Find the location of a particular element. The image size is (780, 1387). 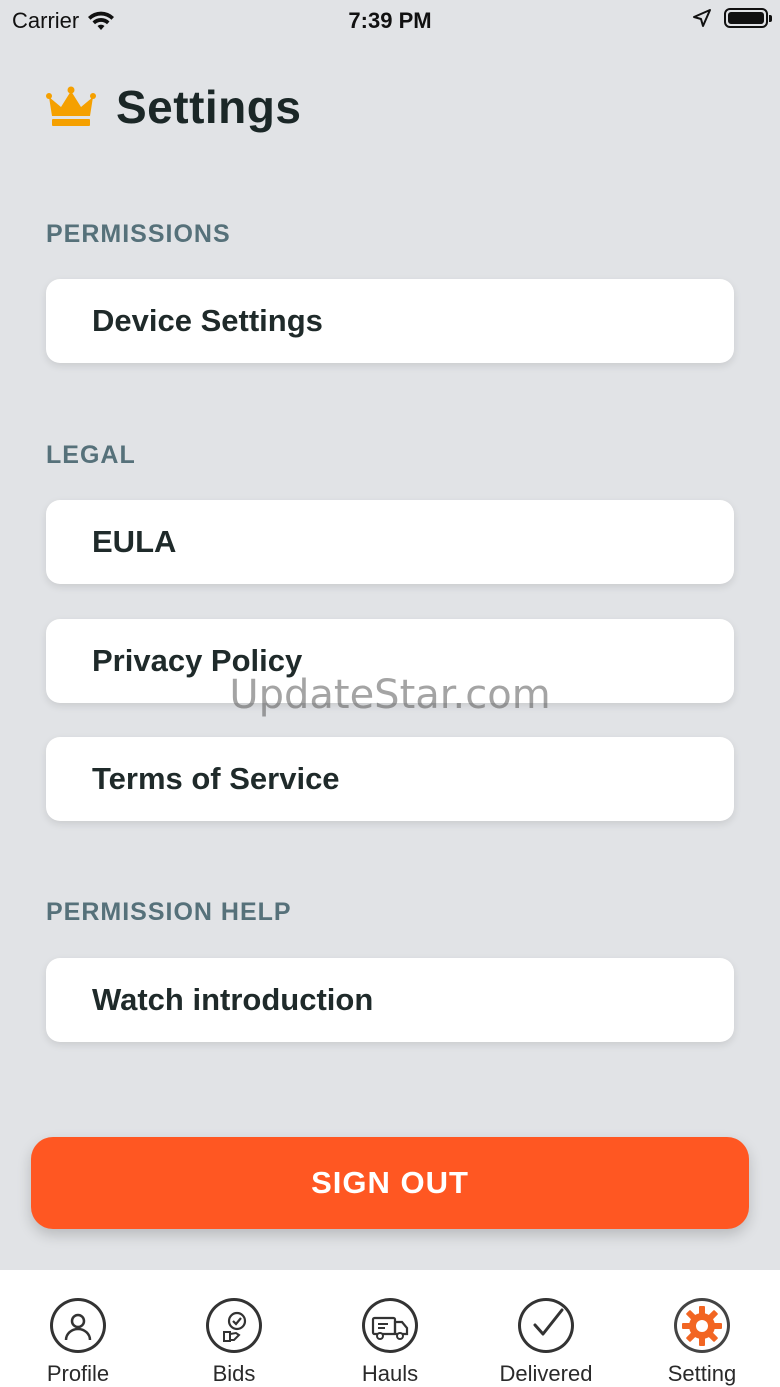

tab-profile: Profile is located at coordinates (78, 1328).